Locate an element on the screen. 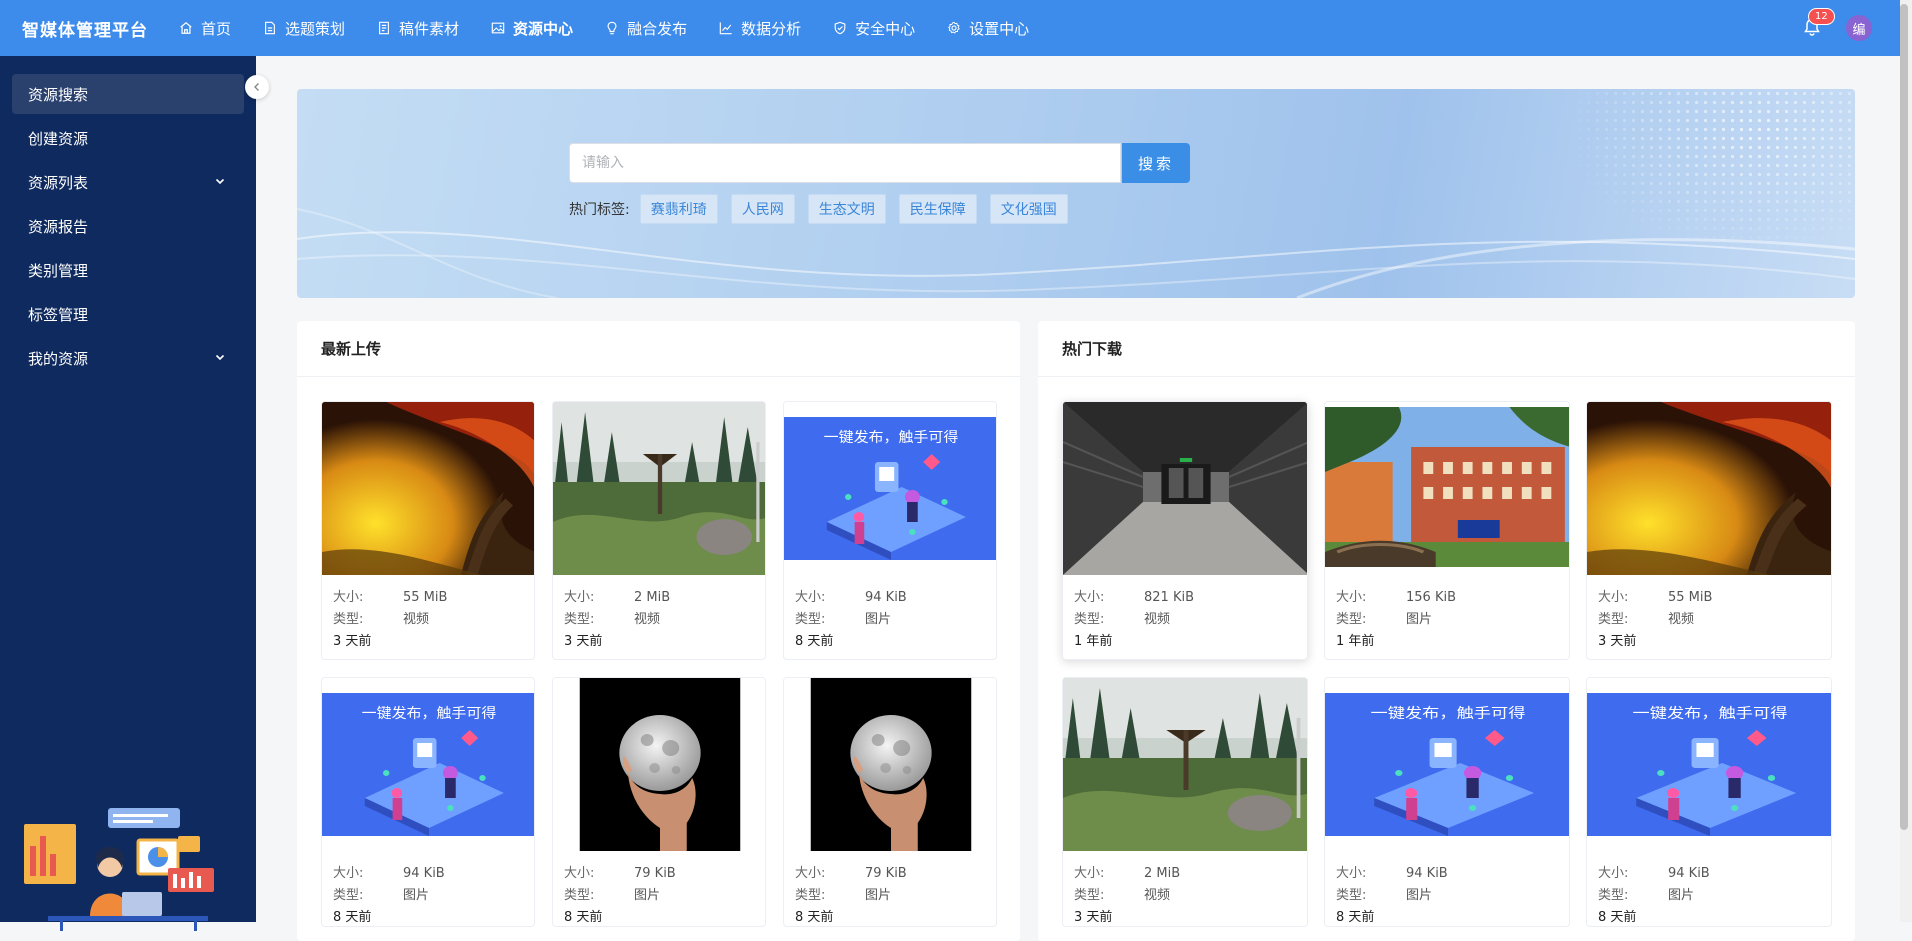 The height and width of the screenshot is (941, 1912). sidebar-item-label: 我的资源 is located at coordinates (58, 358).